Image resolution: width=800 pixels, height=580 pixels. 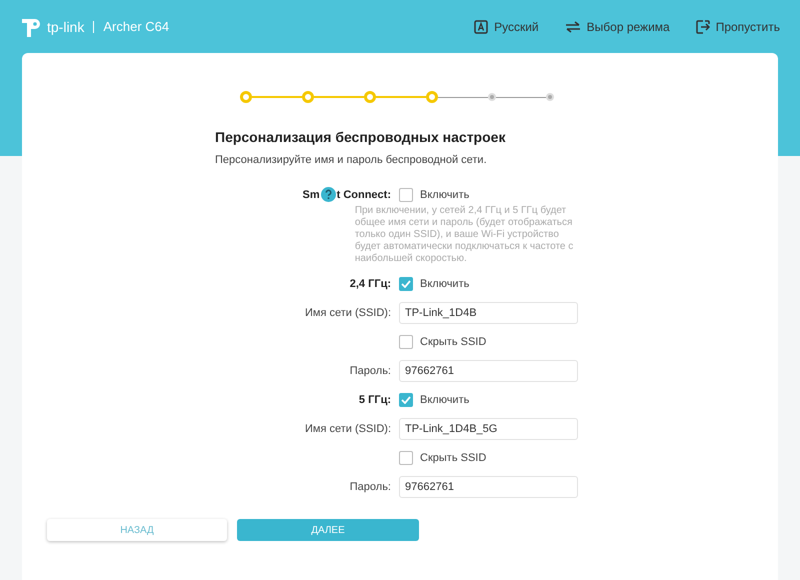 What do you see at coordinates (488, 429) in the screenshot?
I see `ssid-field: TP-Link_1D4B_5G` at bounding box center [488, 429].